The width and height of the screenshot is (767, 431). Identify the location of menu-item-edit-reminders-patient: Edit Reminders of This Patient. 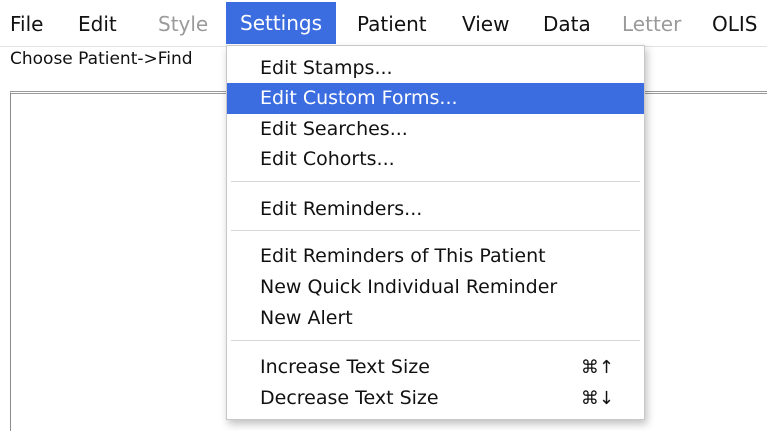
(435, 256).